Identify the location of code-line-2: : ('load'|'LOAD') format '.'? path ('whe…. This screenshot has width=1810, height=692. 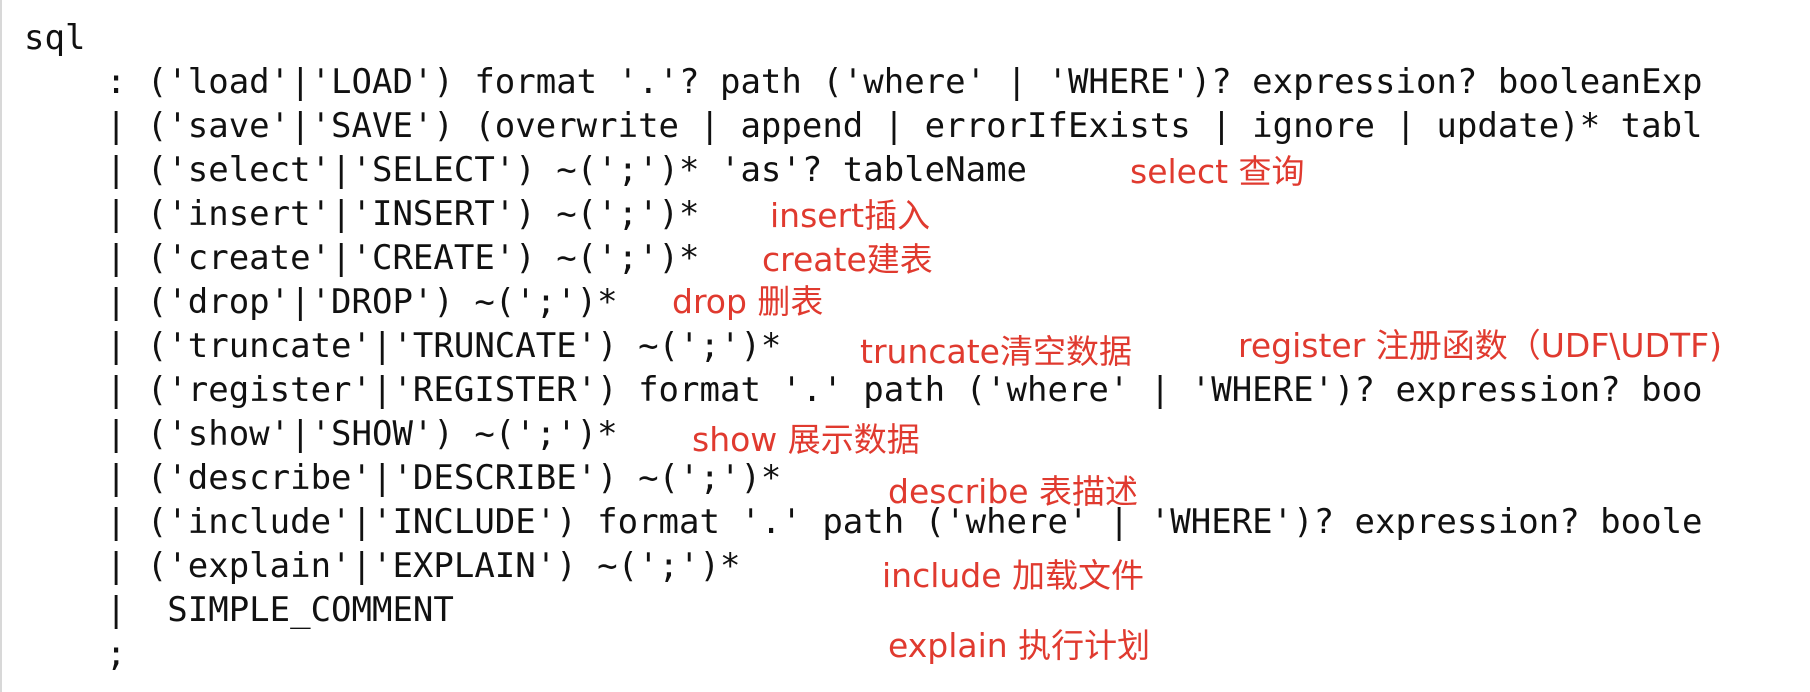
(863, 82).